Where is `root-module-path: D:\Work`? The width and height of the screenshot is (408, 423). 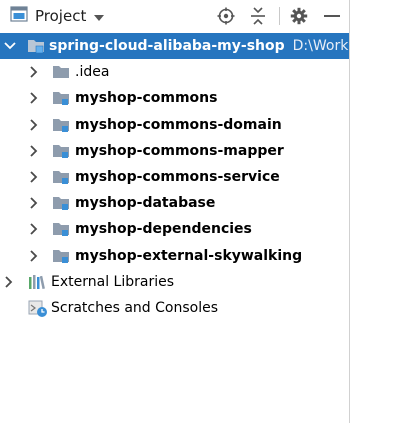
root-module-path: D:\Work is located at coordinates (320, 46).